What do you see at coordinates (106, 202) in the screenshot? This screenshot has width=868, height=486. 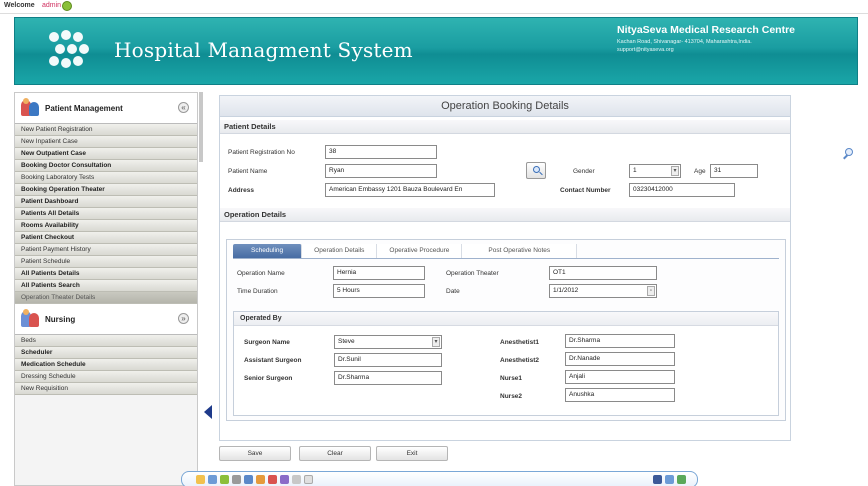 I see `sidebar-item-patient-dashboard: Patient Dashboard` at bounding box center [106, 202].